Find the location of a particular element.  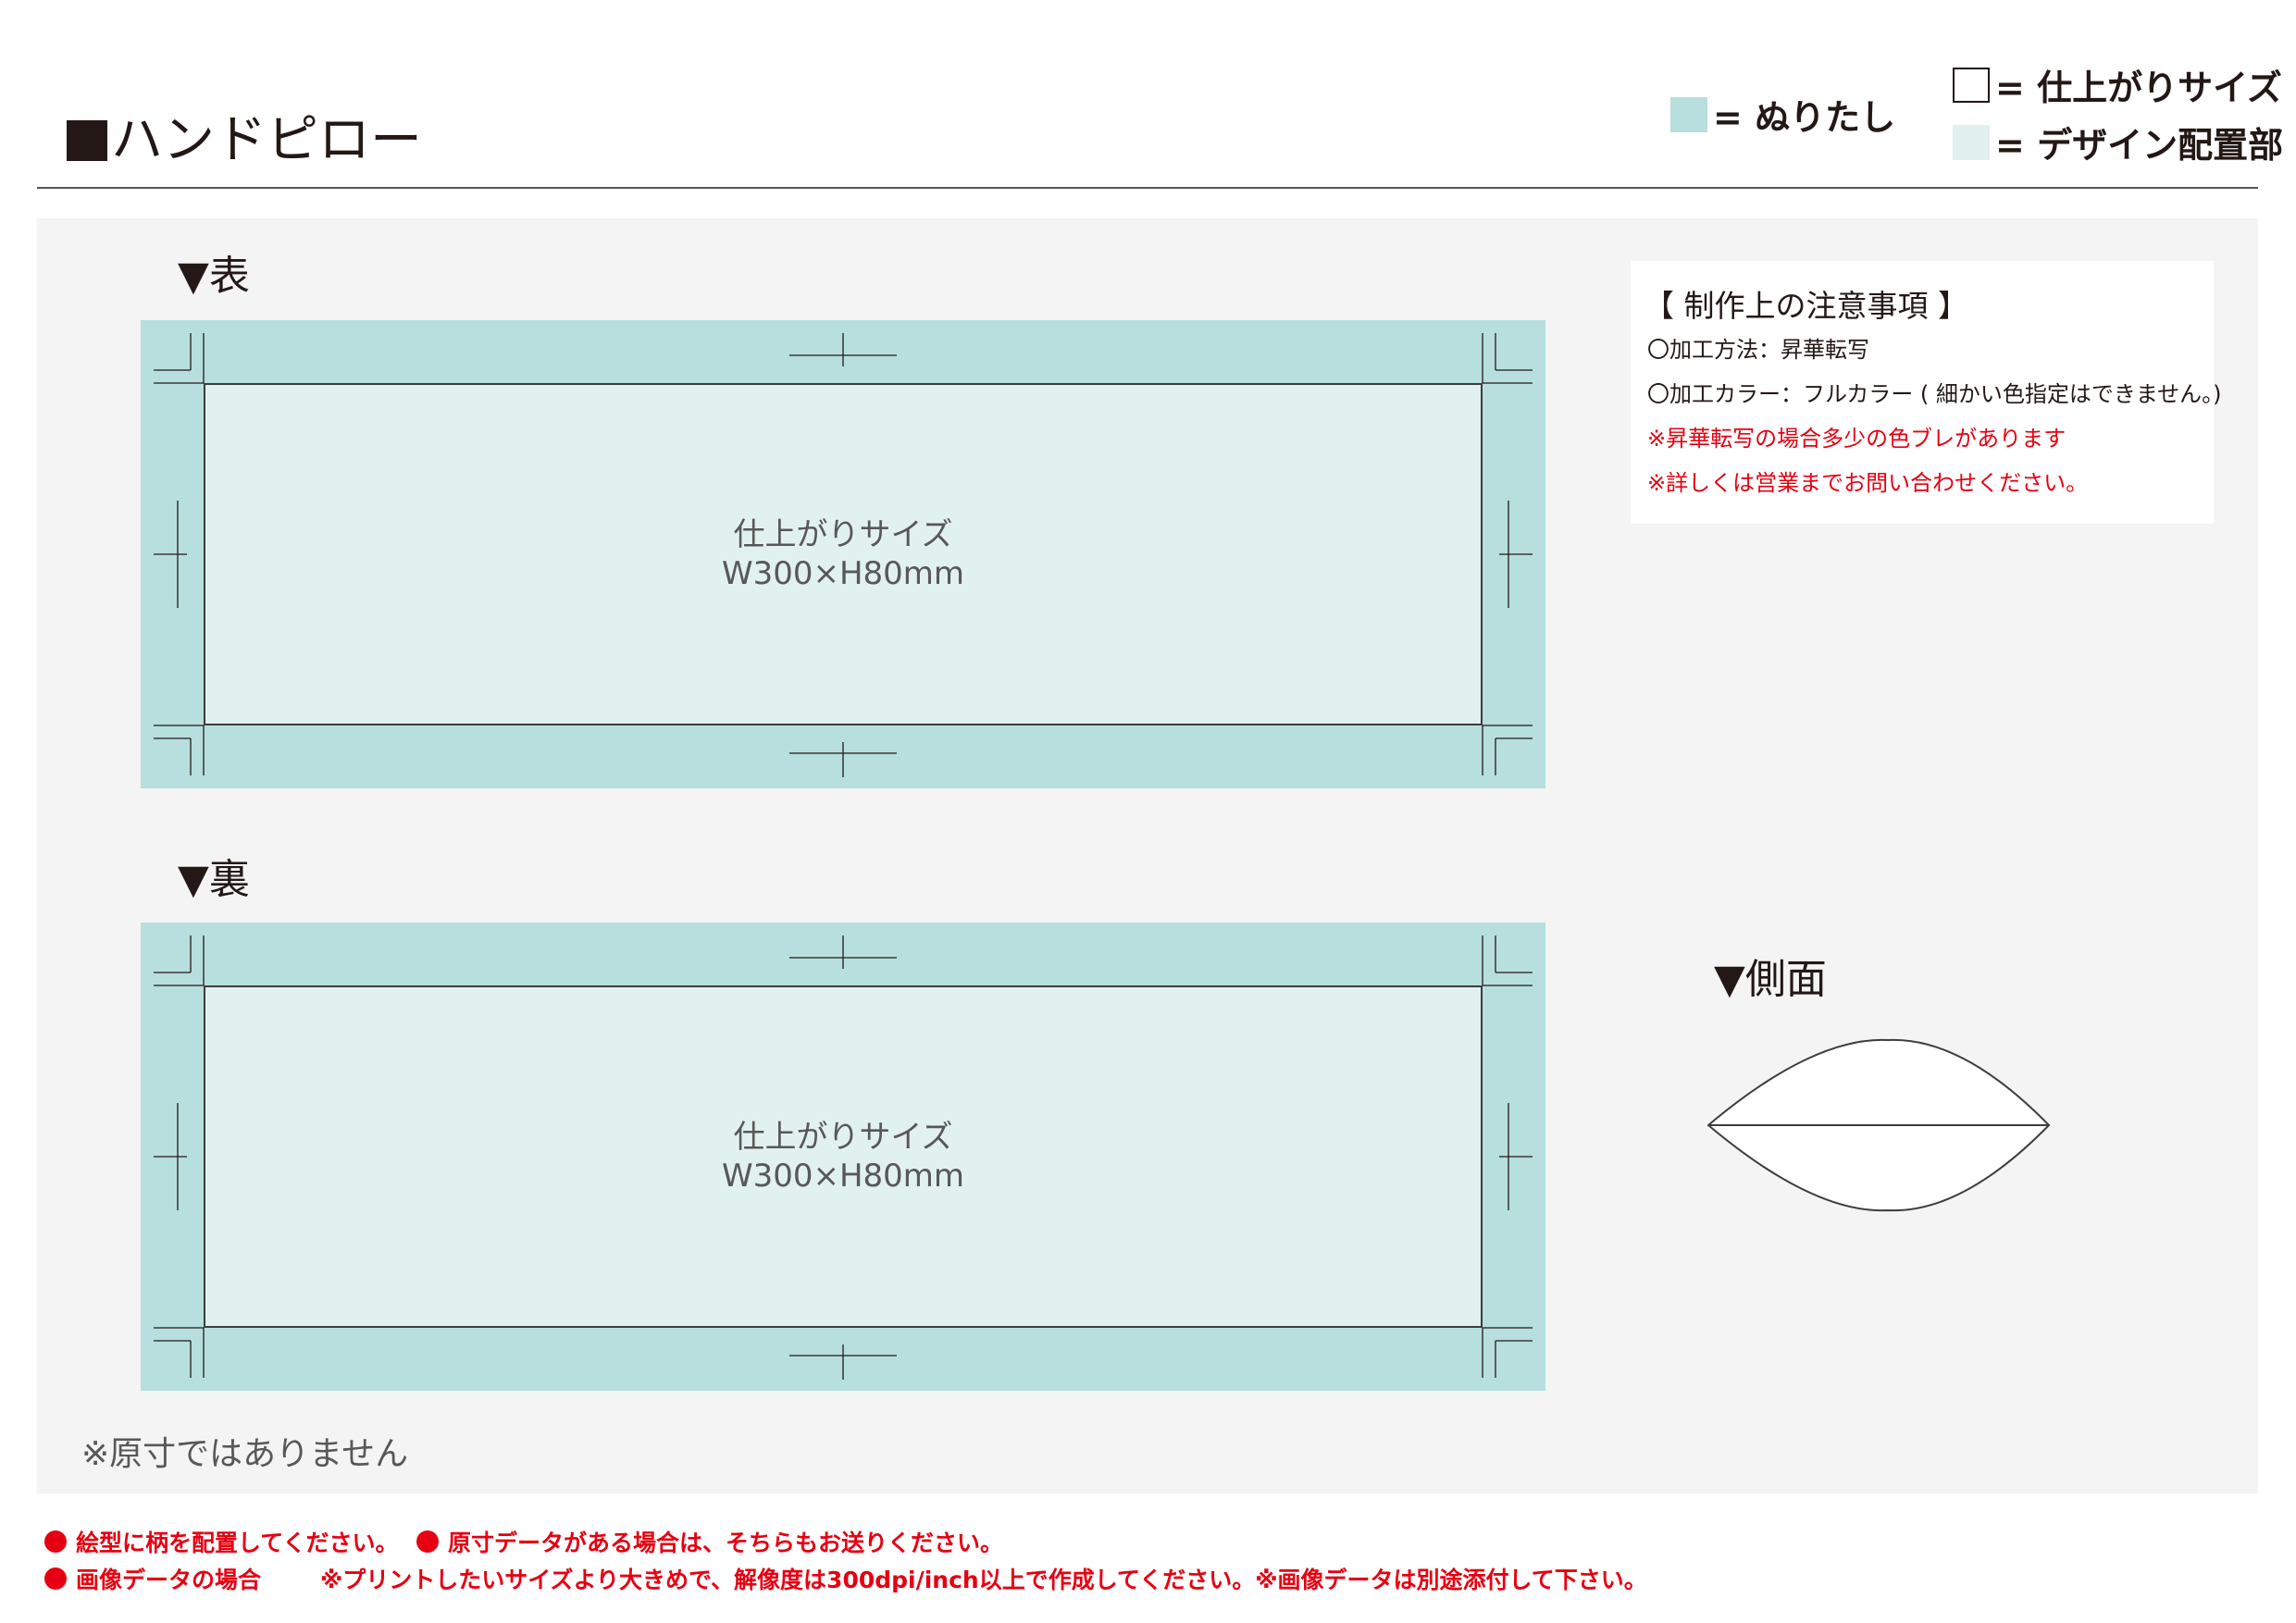

design-swatch-icon is located at coordinates (1972, 142).